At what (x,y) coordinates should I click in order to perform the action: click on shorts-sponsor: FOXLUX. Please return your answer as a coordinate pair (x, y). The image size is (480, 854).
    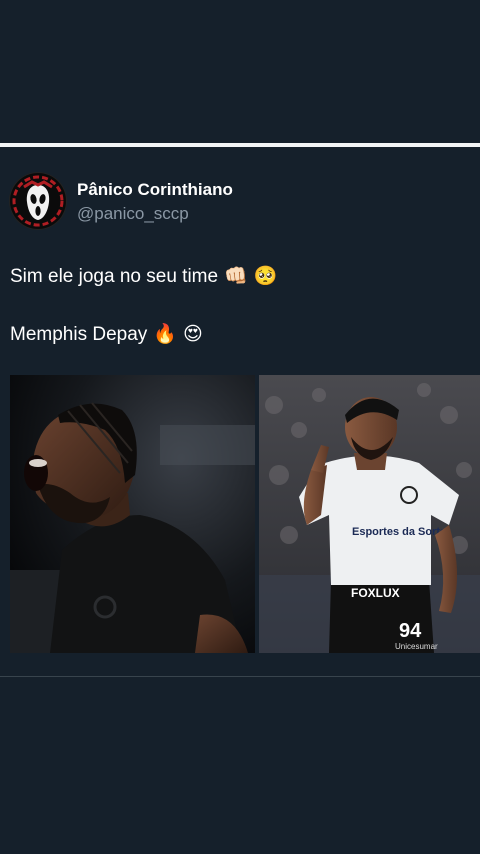
    Looking at the image, I should click on (375, 593).